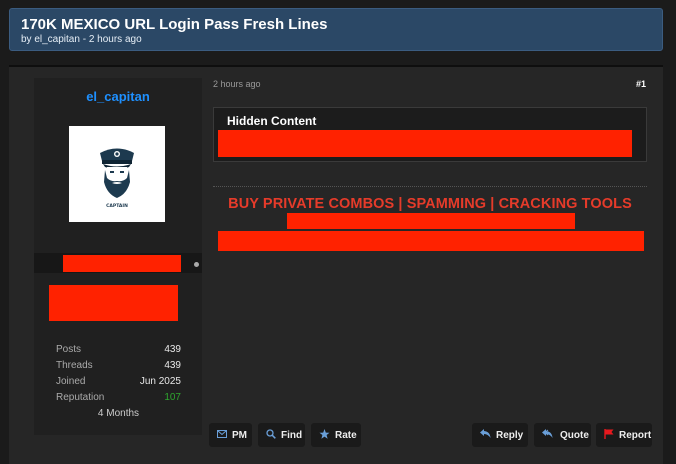 This screenshot has width=676, height=464. I want to click on reply-label: Reply, so click(510, 435).